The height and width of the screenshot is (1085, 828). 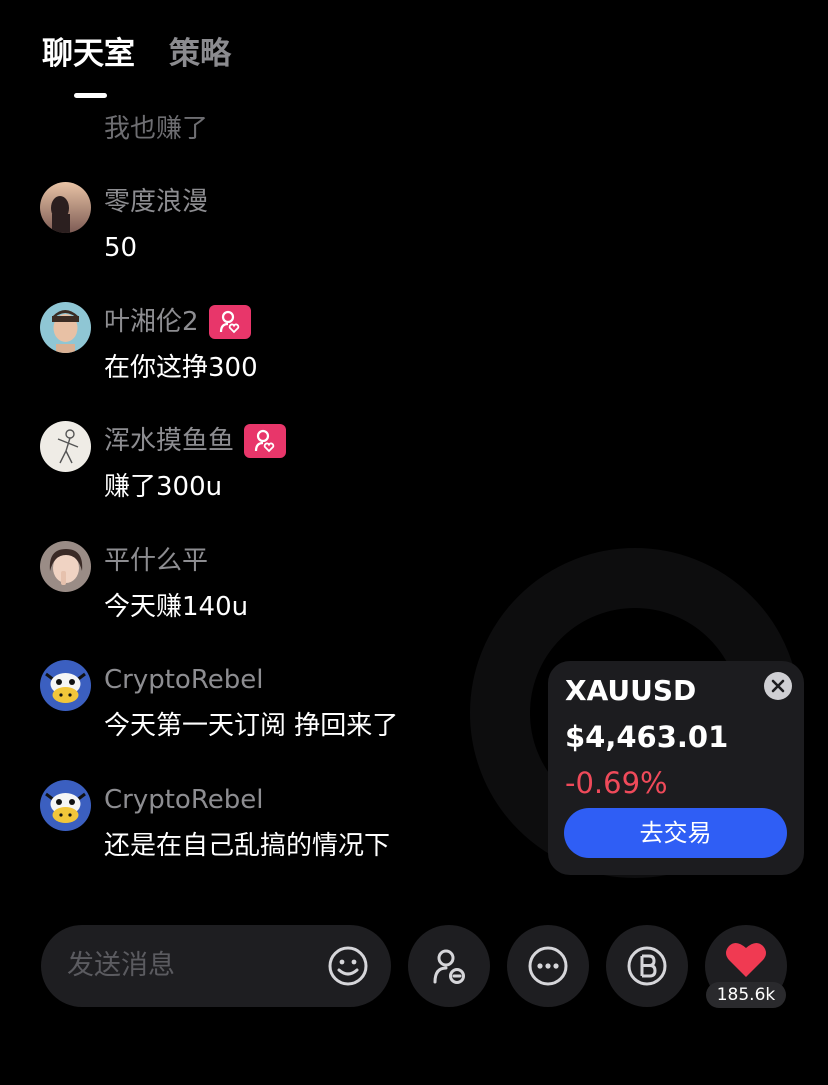 What do you see at coordinates (251, 726) in the screenshot?
I see `message-text: 今天第一天订阅 挣回来了` at bounding box center [251, 726].